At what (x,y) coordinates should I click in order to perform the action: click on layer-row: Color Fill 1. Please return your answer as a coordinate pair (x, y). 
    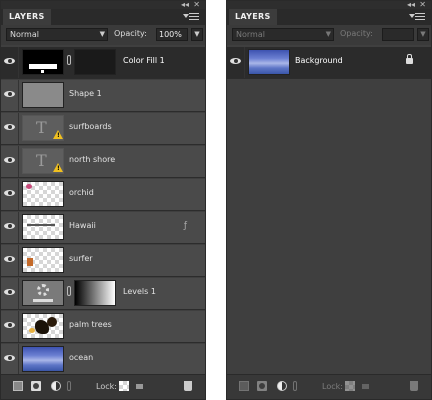
    Looking at the image, I should click on (103, 63).